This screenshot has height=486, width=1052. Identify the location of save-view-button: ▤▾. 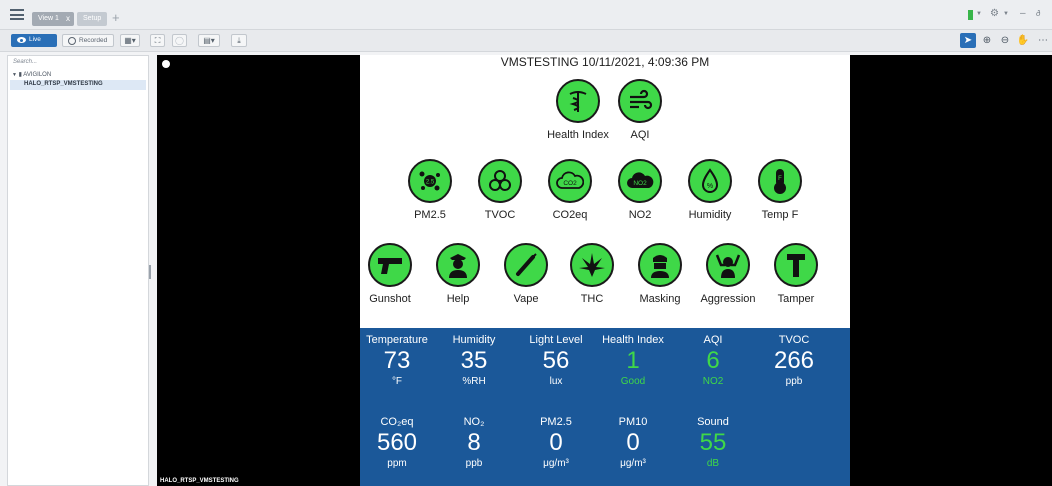
(209, 40).